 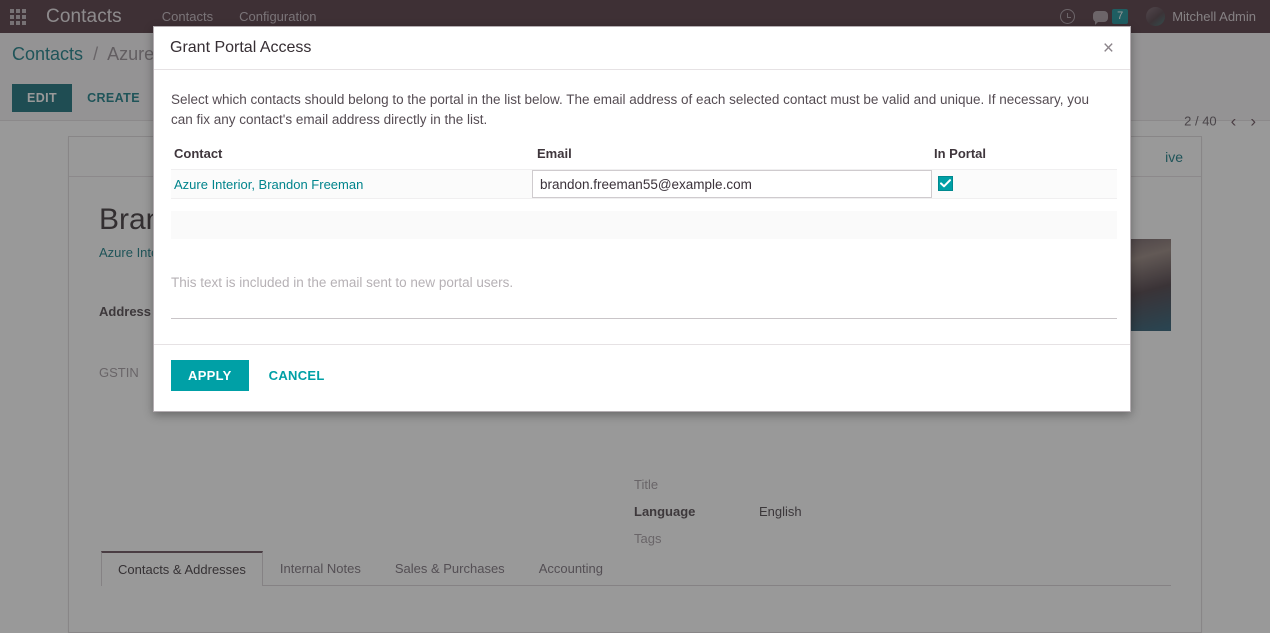 I want to click on dialog-header: Grant Portal Access ×, so click(x=642, y=48).